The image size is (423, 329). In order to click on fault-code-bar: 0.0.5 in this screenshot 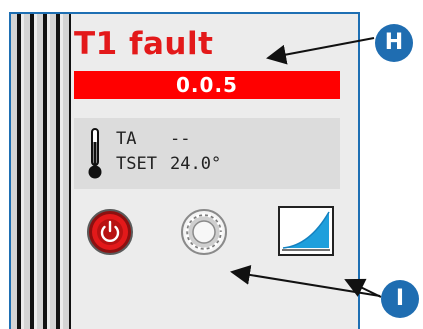, I will do `click(207, 85)`.